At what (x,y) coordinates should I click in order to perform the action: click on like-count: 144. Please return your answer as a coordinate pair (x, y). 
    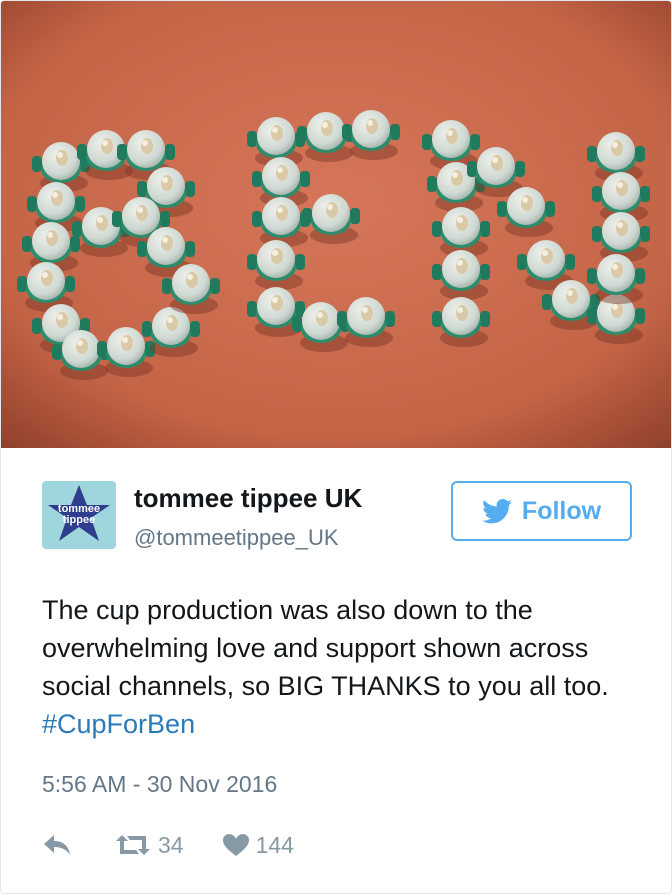
    Looking at the image, I should click on (274, 844).